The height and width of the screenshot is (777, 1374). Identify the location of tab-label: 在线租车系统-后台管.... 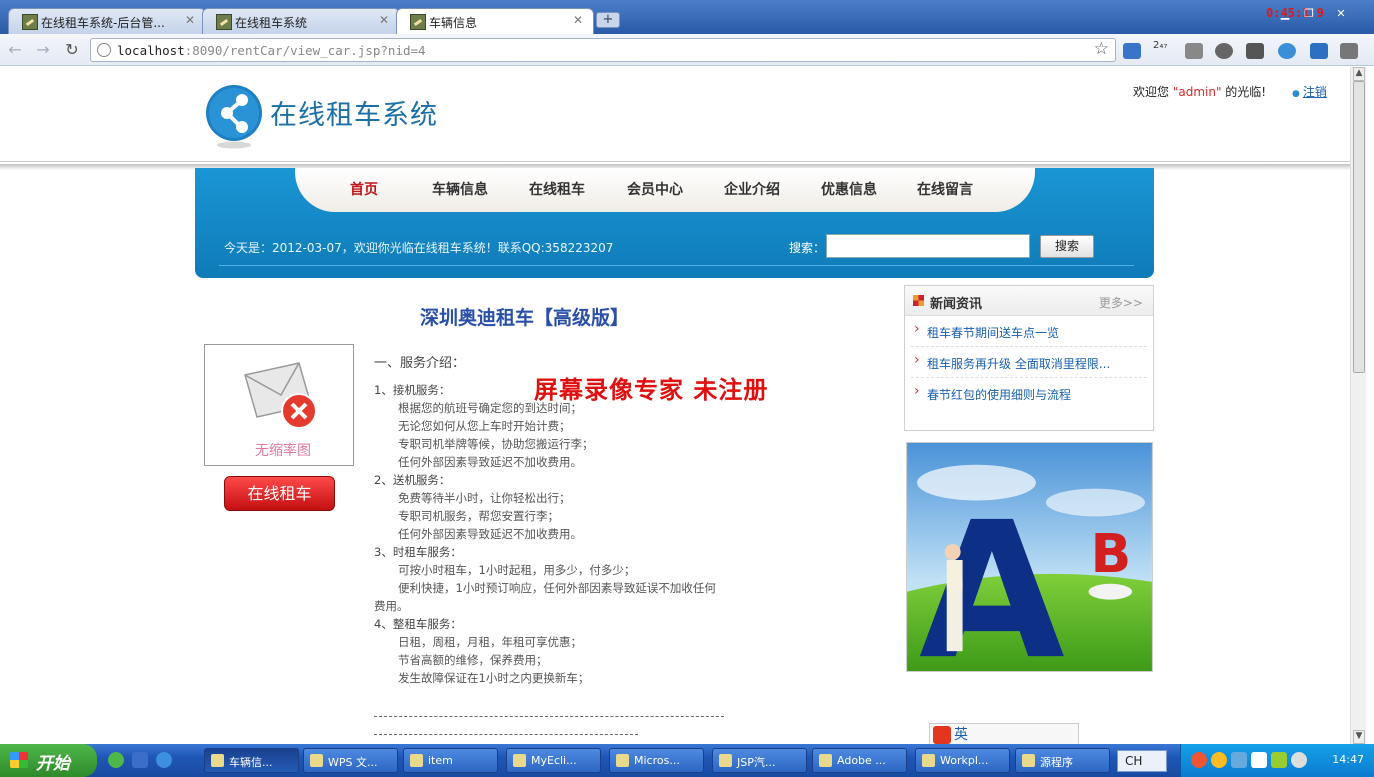
(103, 23).